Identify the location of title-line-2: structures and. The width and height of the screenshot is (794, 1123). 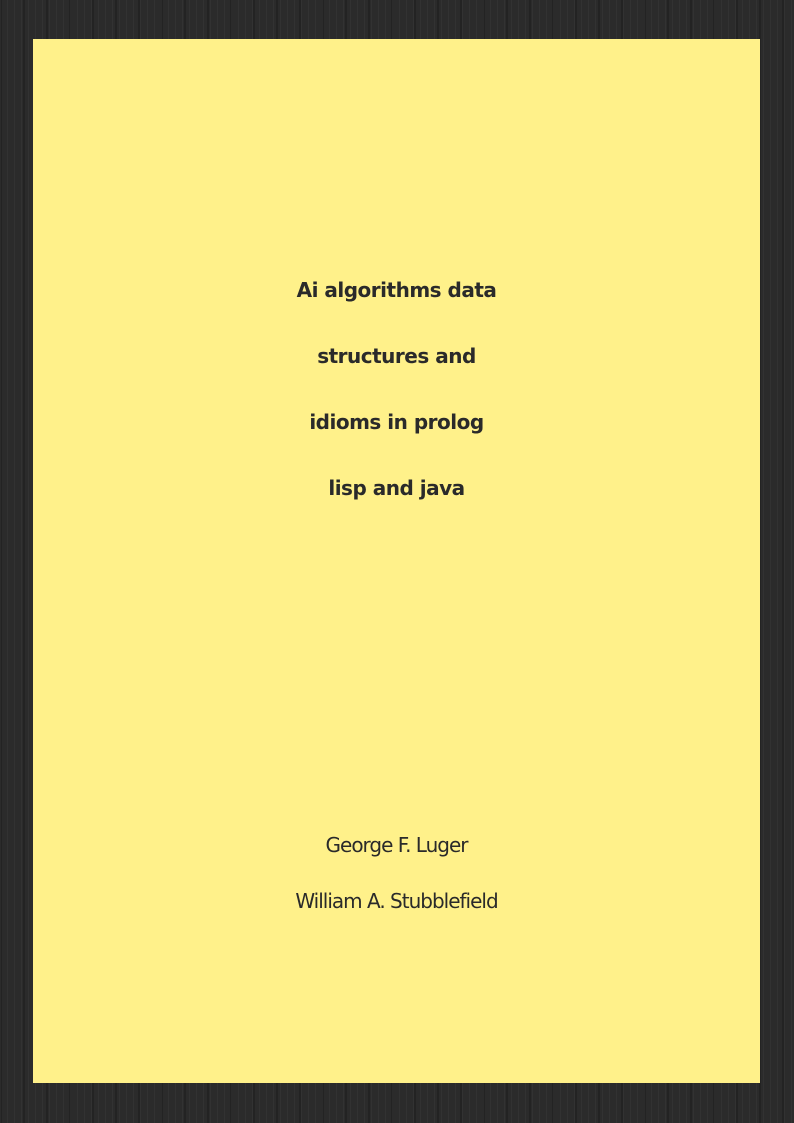
(396, 356).